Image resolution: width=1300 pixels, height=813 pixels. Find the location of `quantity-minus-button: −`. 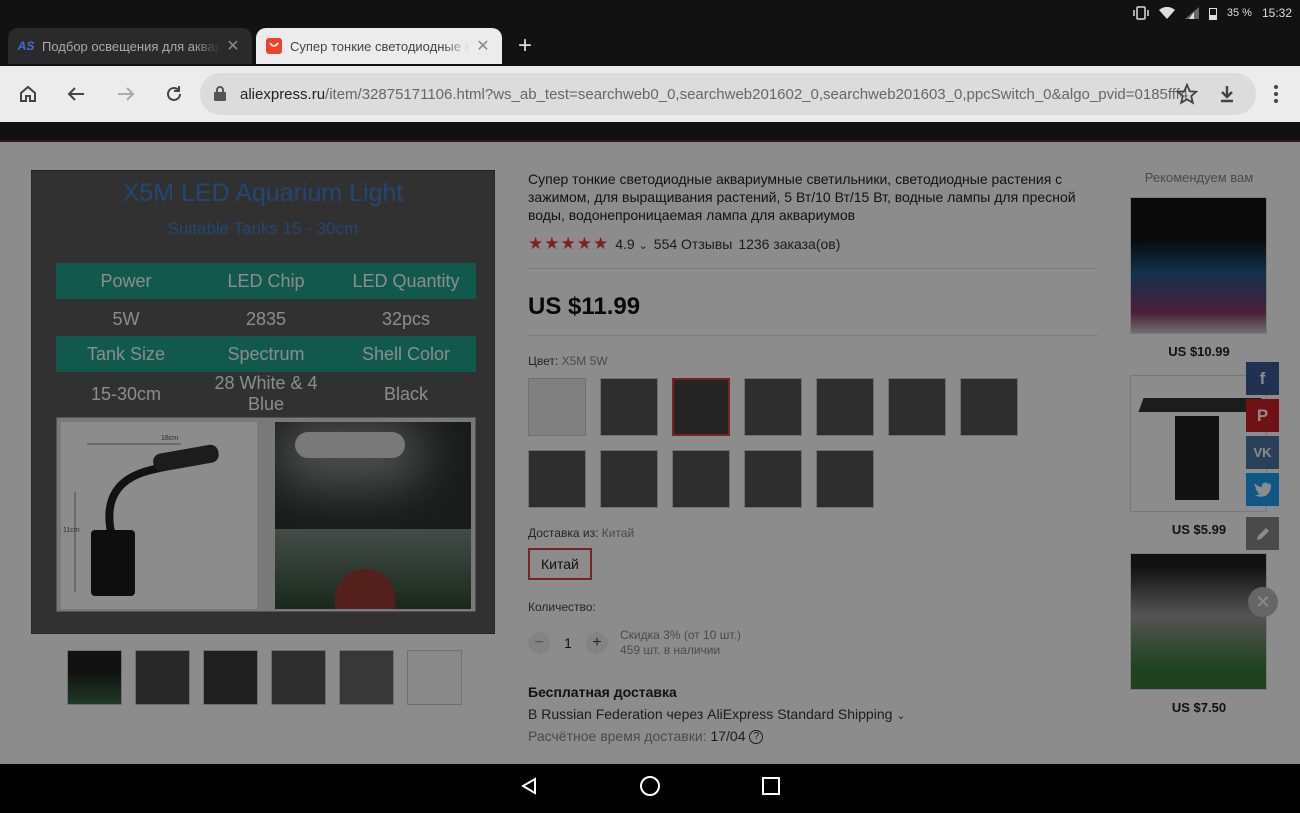

quantity-minus-button: − is located at coordinates (539, 643).